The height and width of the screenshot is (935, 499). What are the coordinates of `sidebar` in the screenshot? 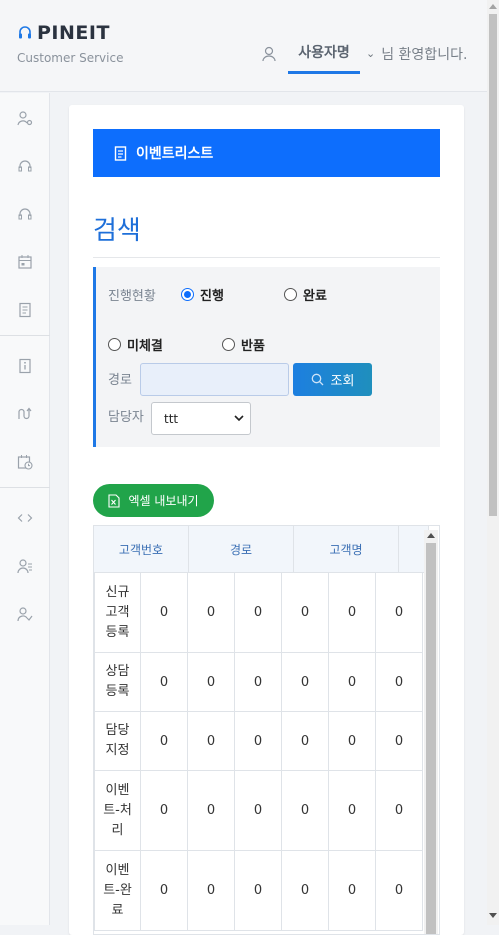 It's located at (25, 509).